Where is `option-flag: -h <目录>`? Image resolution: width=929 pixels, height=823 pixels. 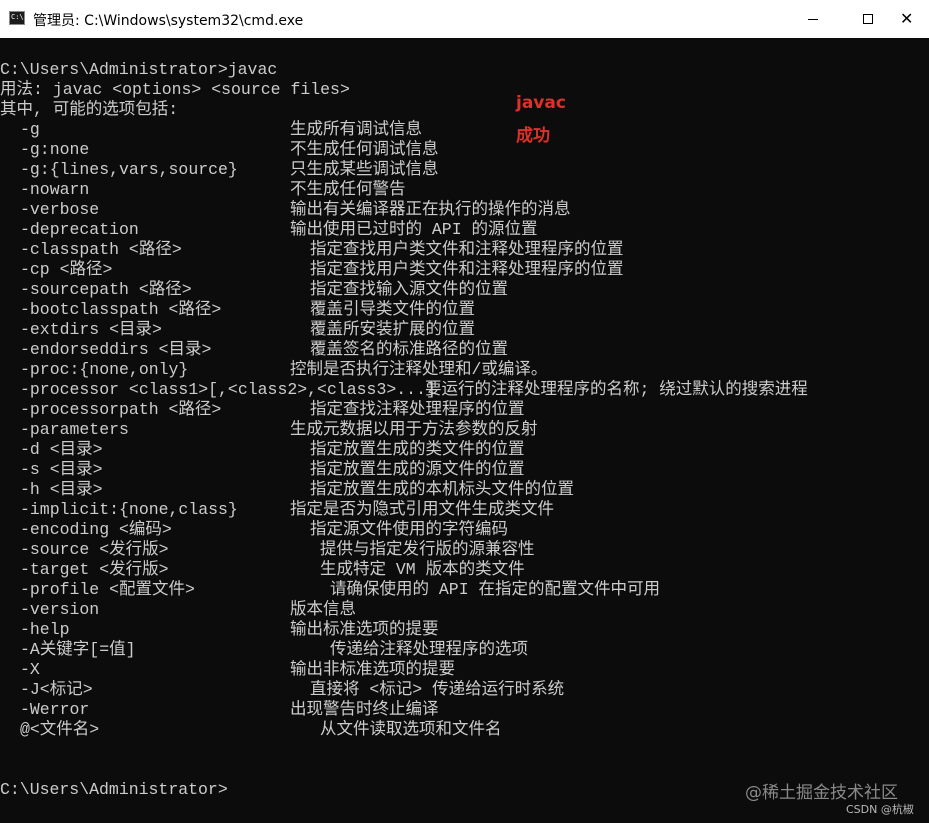 option-flag: -h <目录> is located at coordinates (61, 489).